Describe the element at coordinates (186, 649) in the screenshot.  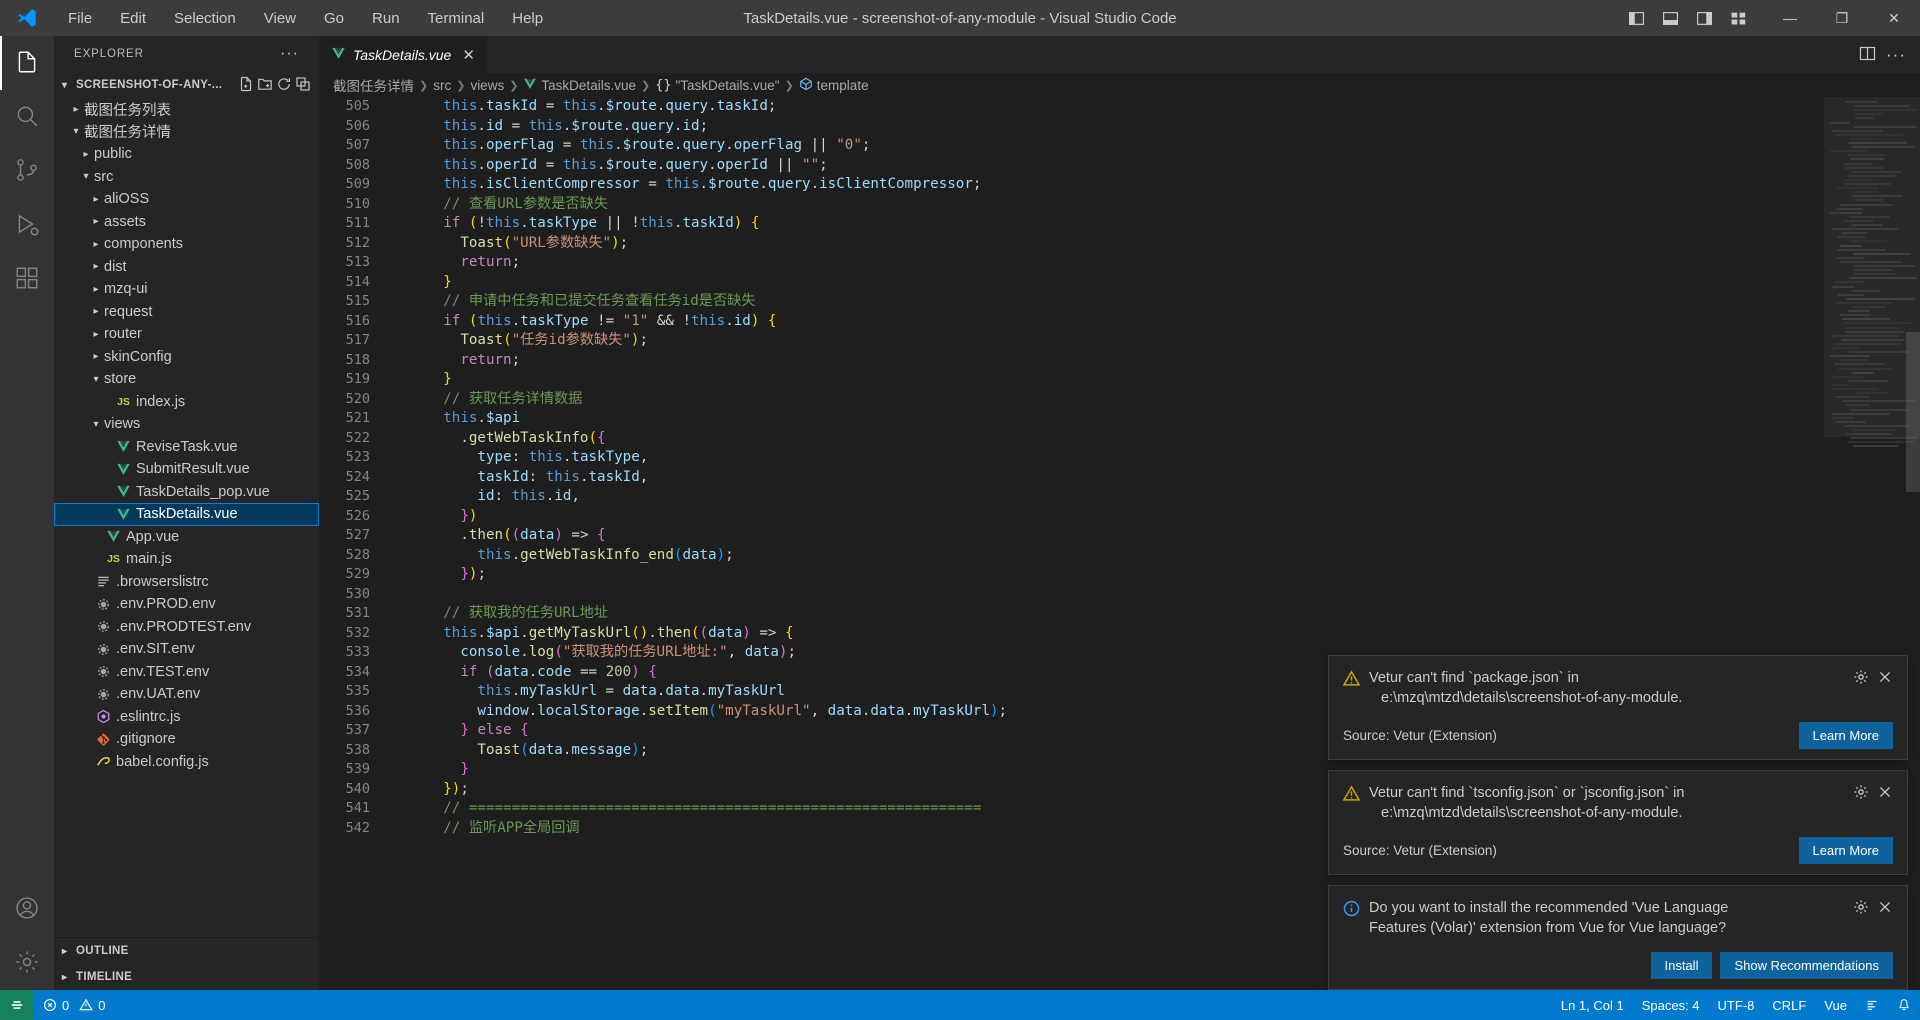
I see `tree-file-item: ▸.env.SIT.env` at that location.